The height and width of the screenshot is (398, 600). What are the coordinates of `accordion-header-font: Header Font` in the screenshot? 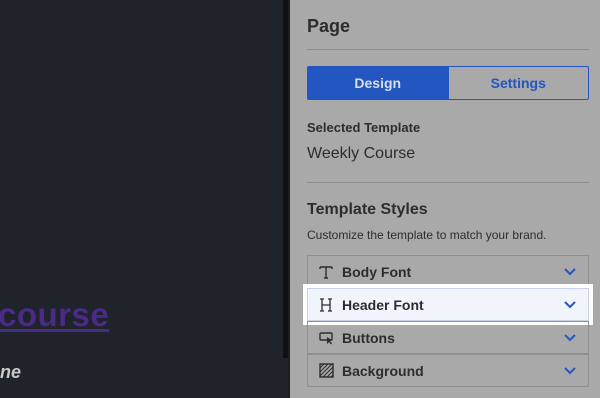 It's located at (448, 304).